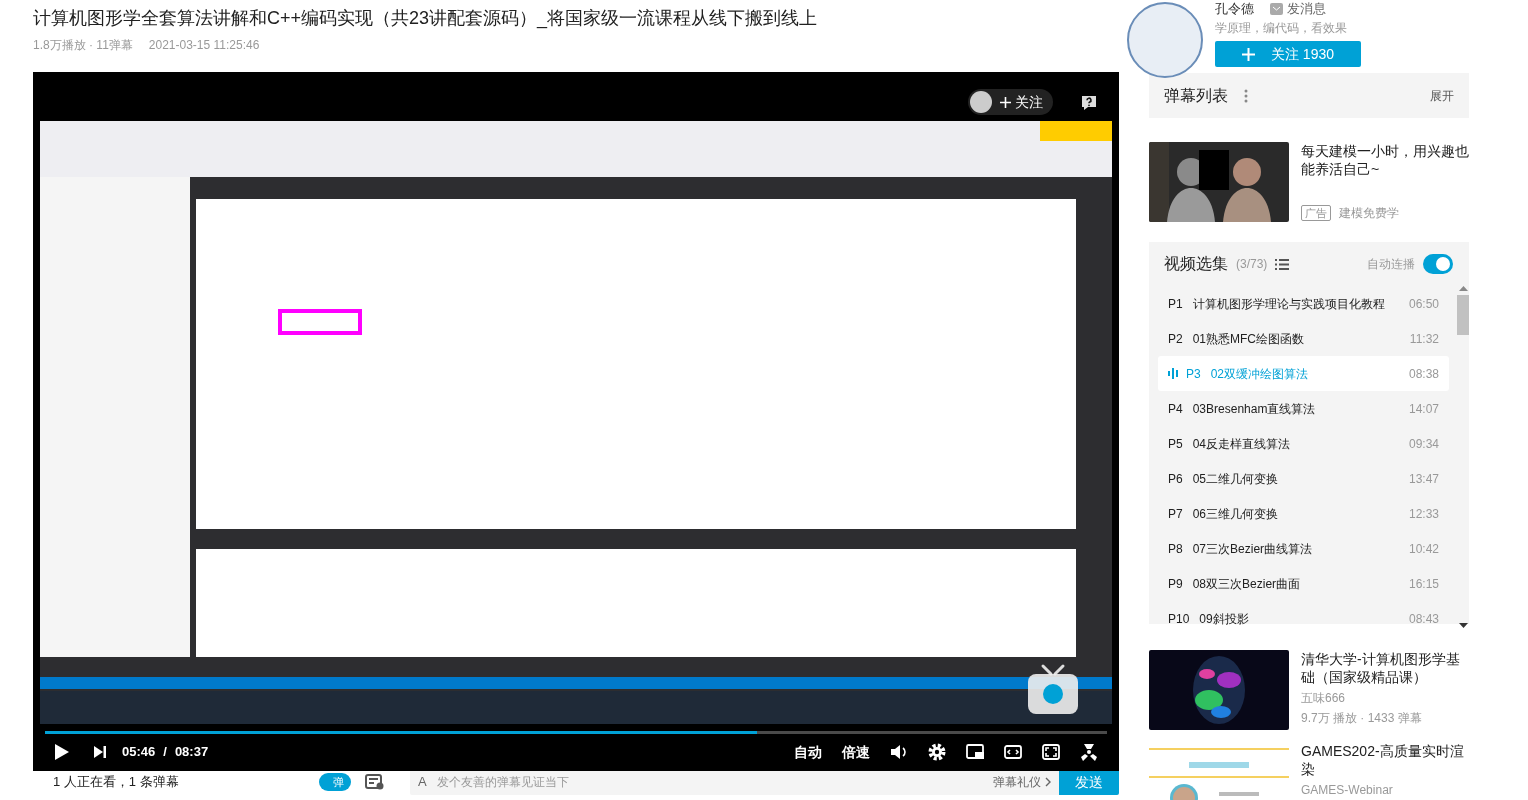 The image size is (1528, 800). What do you see at coordinates (1246, 584) in the screenshot?
I see `episode-title: 08双三次Bezier曲面` at bounding box center [1246, 584].